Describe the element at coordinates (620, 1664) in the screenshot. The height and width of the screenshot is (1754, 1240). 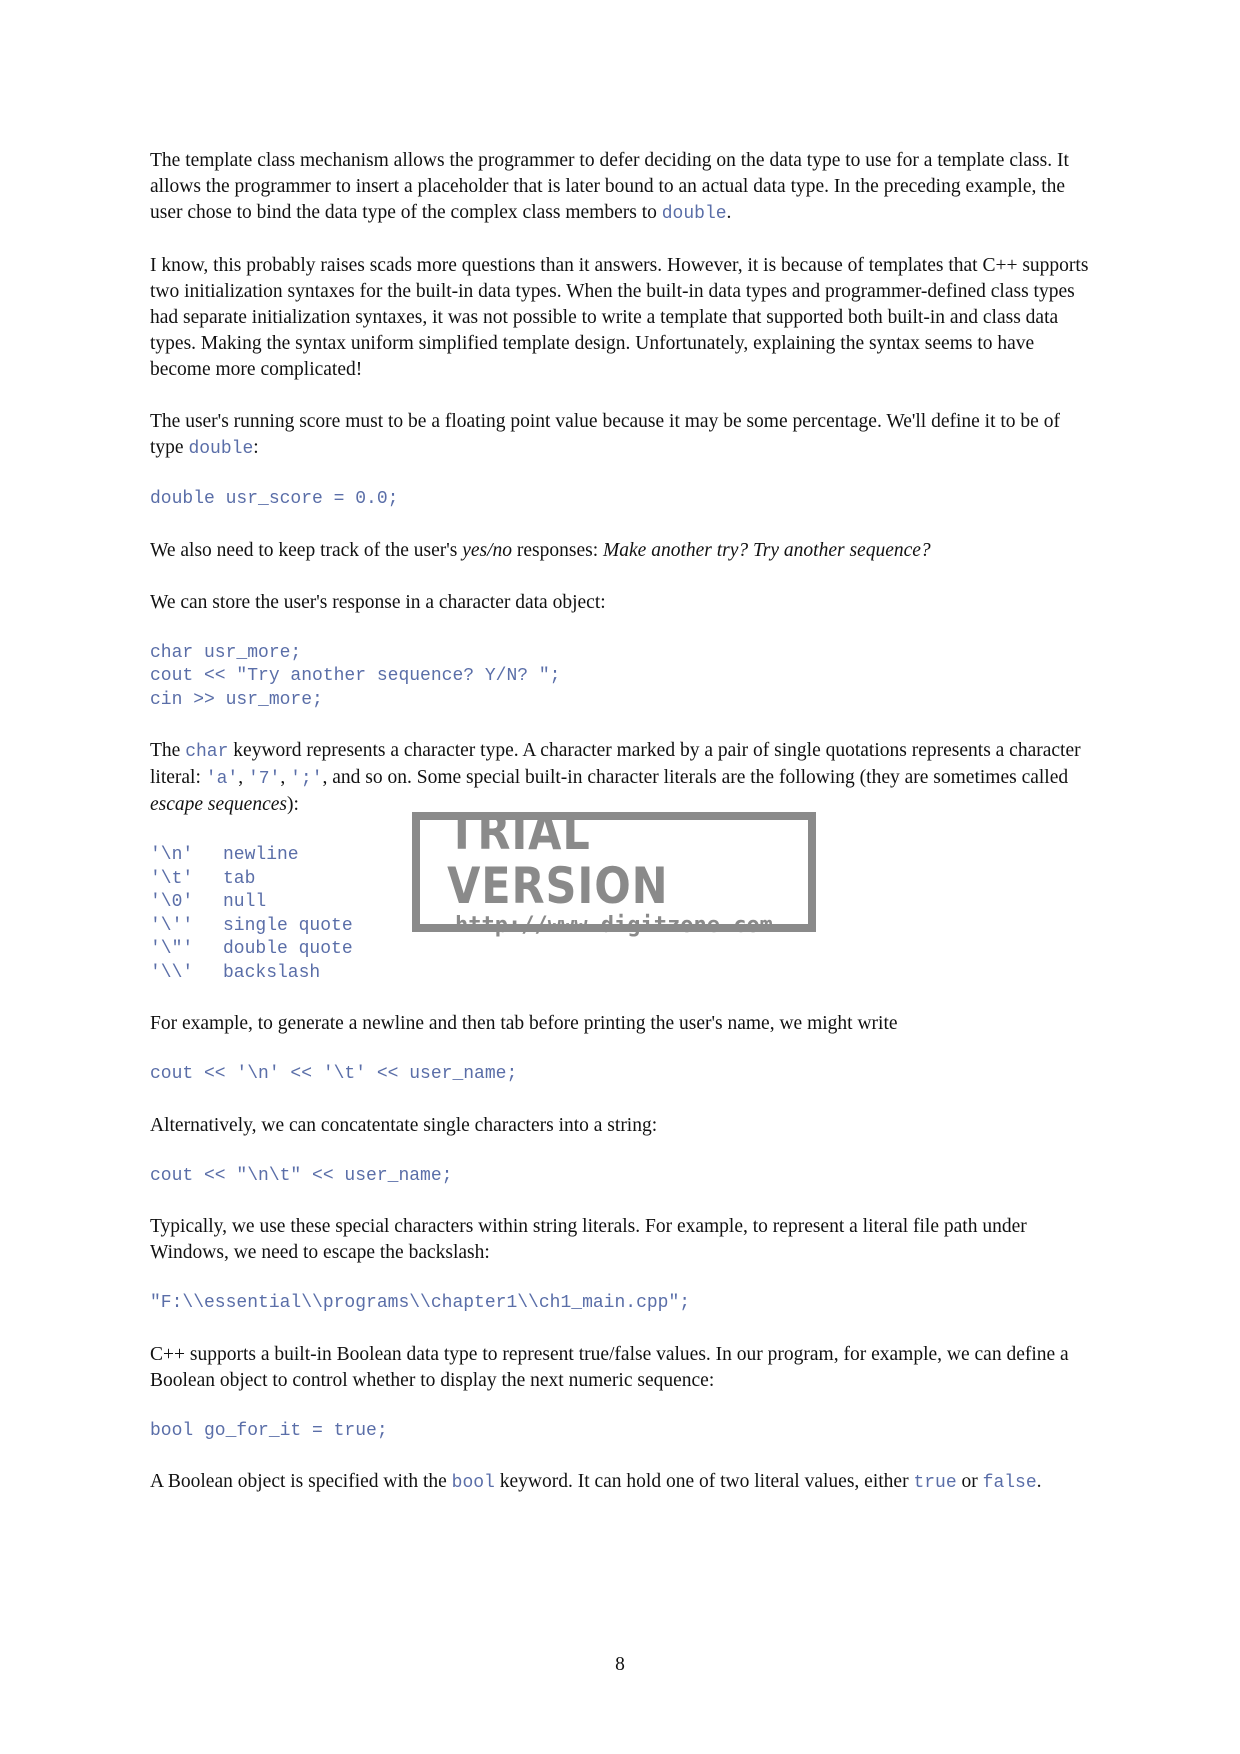
I see `page-number: 8` at that location.